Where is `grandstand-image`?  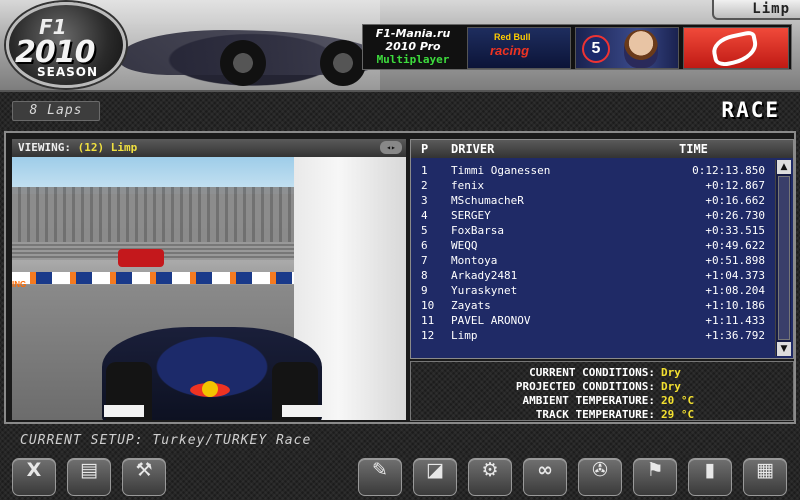 grandstand-image is located at coordinates (157, 217).